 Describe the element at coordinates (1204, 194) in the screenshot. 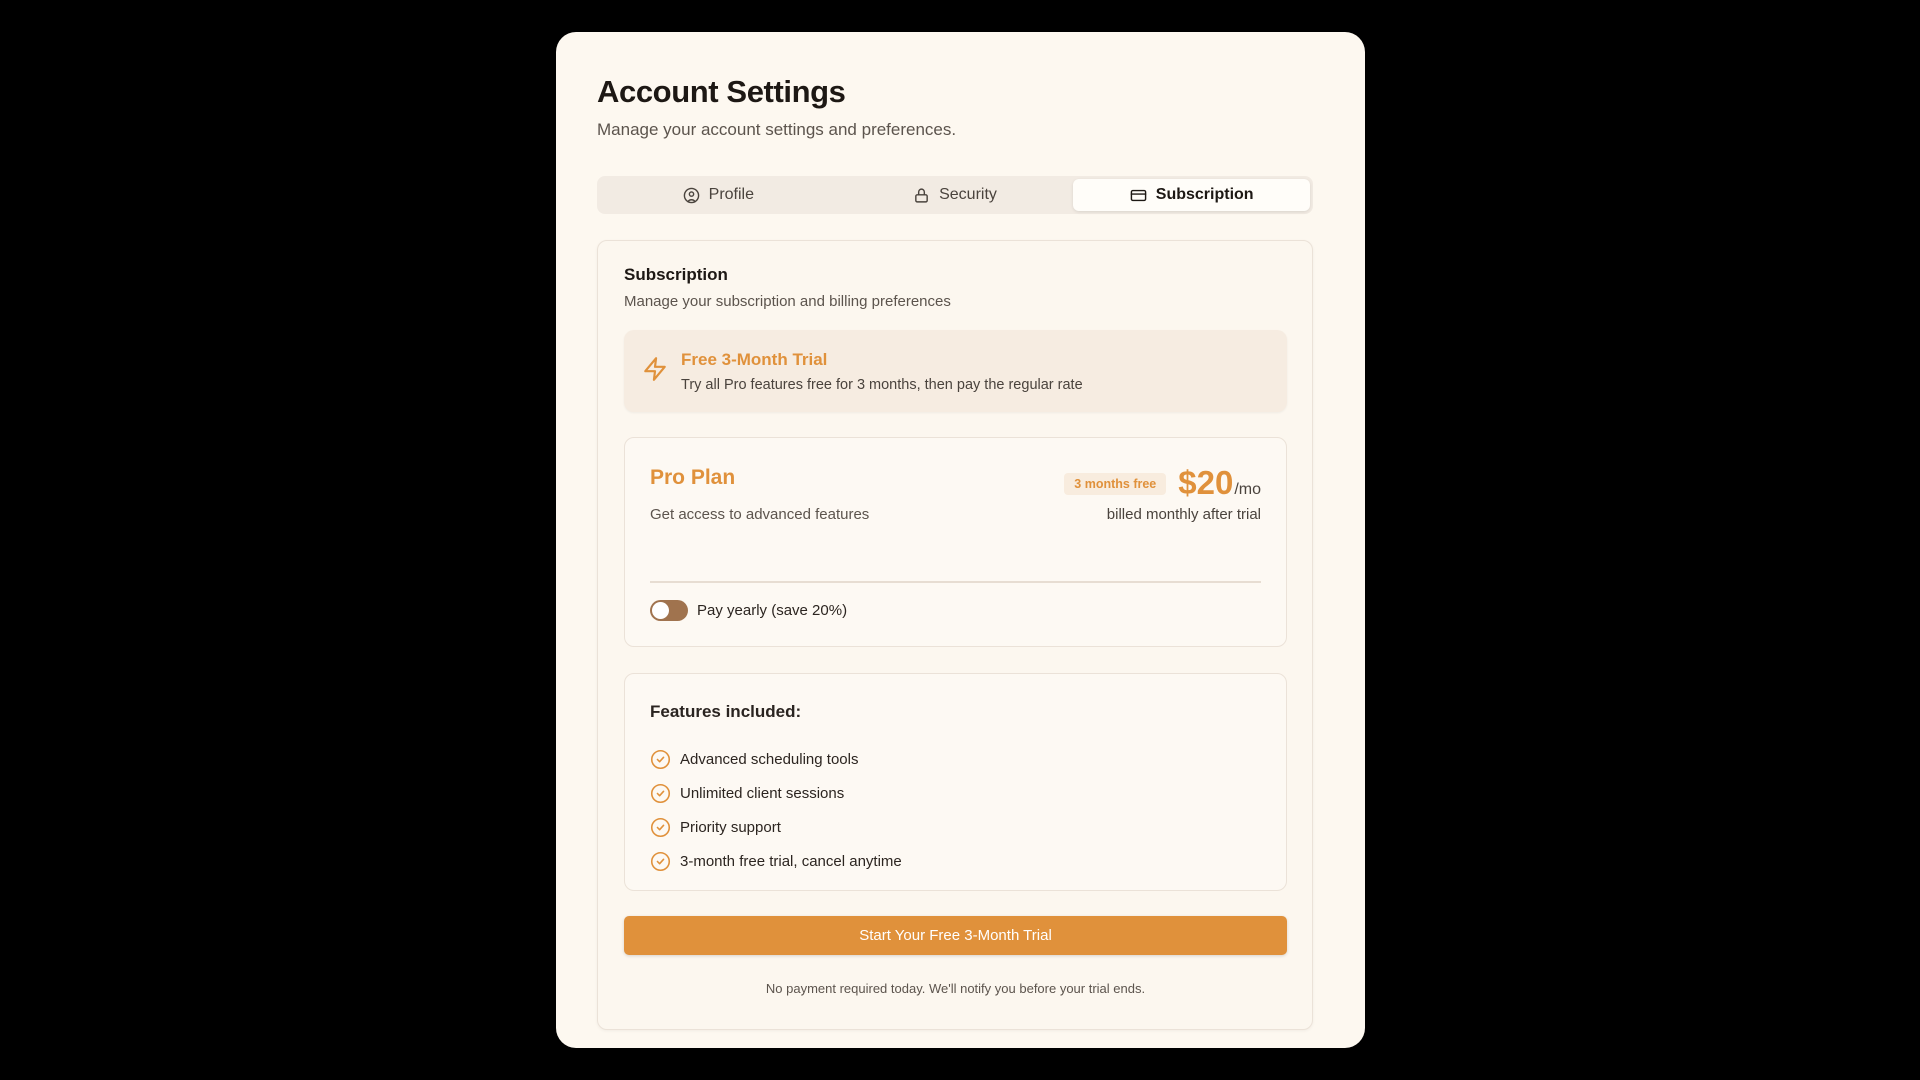

I see `tab-subscription-label: Subscription` at that location.